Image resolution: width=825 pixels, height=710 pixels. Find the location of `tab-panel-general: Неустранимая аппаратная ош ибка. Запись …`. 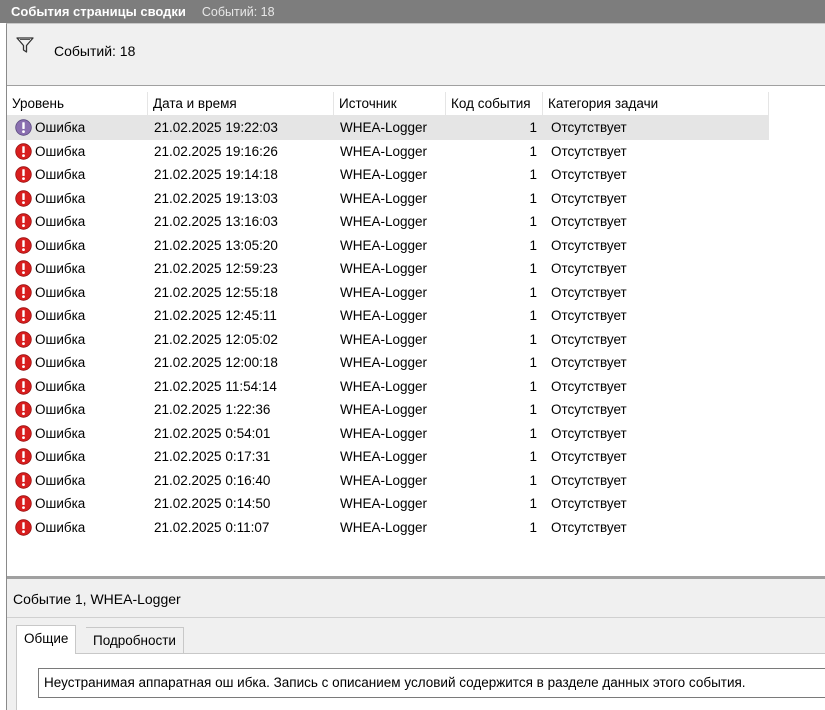

tab-panel-general: Неустранимая аппаратная ош ибка. Запись … is located at coordinates (420, 681).